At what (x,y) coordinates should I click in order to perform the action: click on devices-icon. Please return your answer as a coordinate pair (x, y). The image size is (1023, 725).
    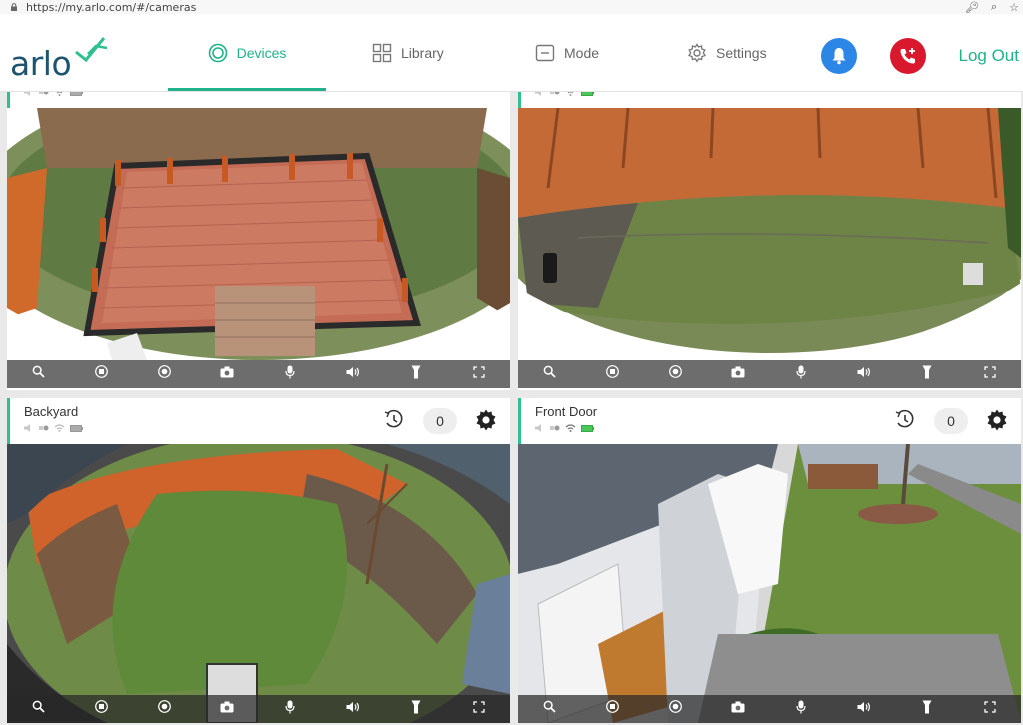
    Looking at the image, I should click on (217, 52).